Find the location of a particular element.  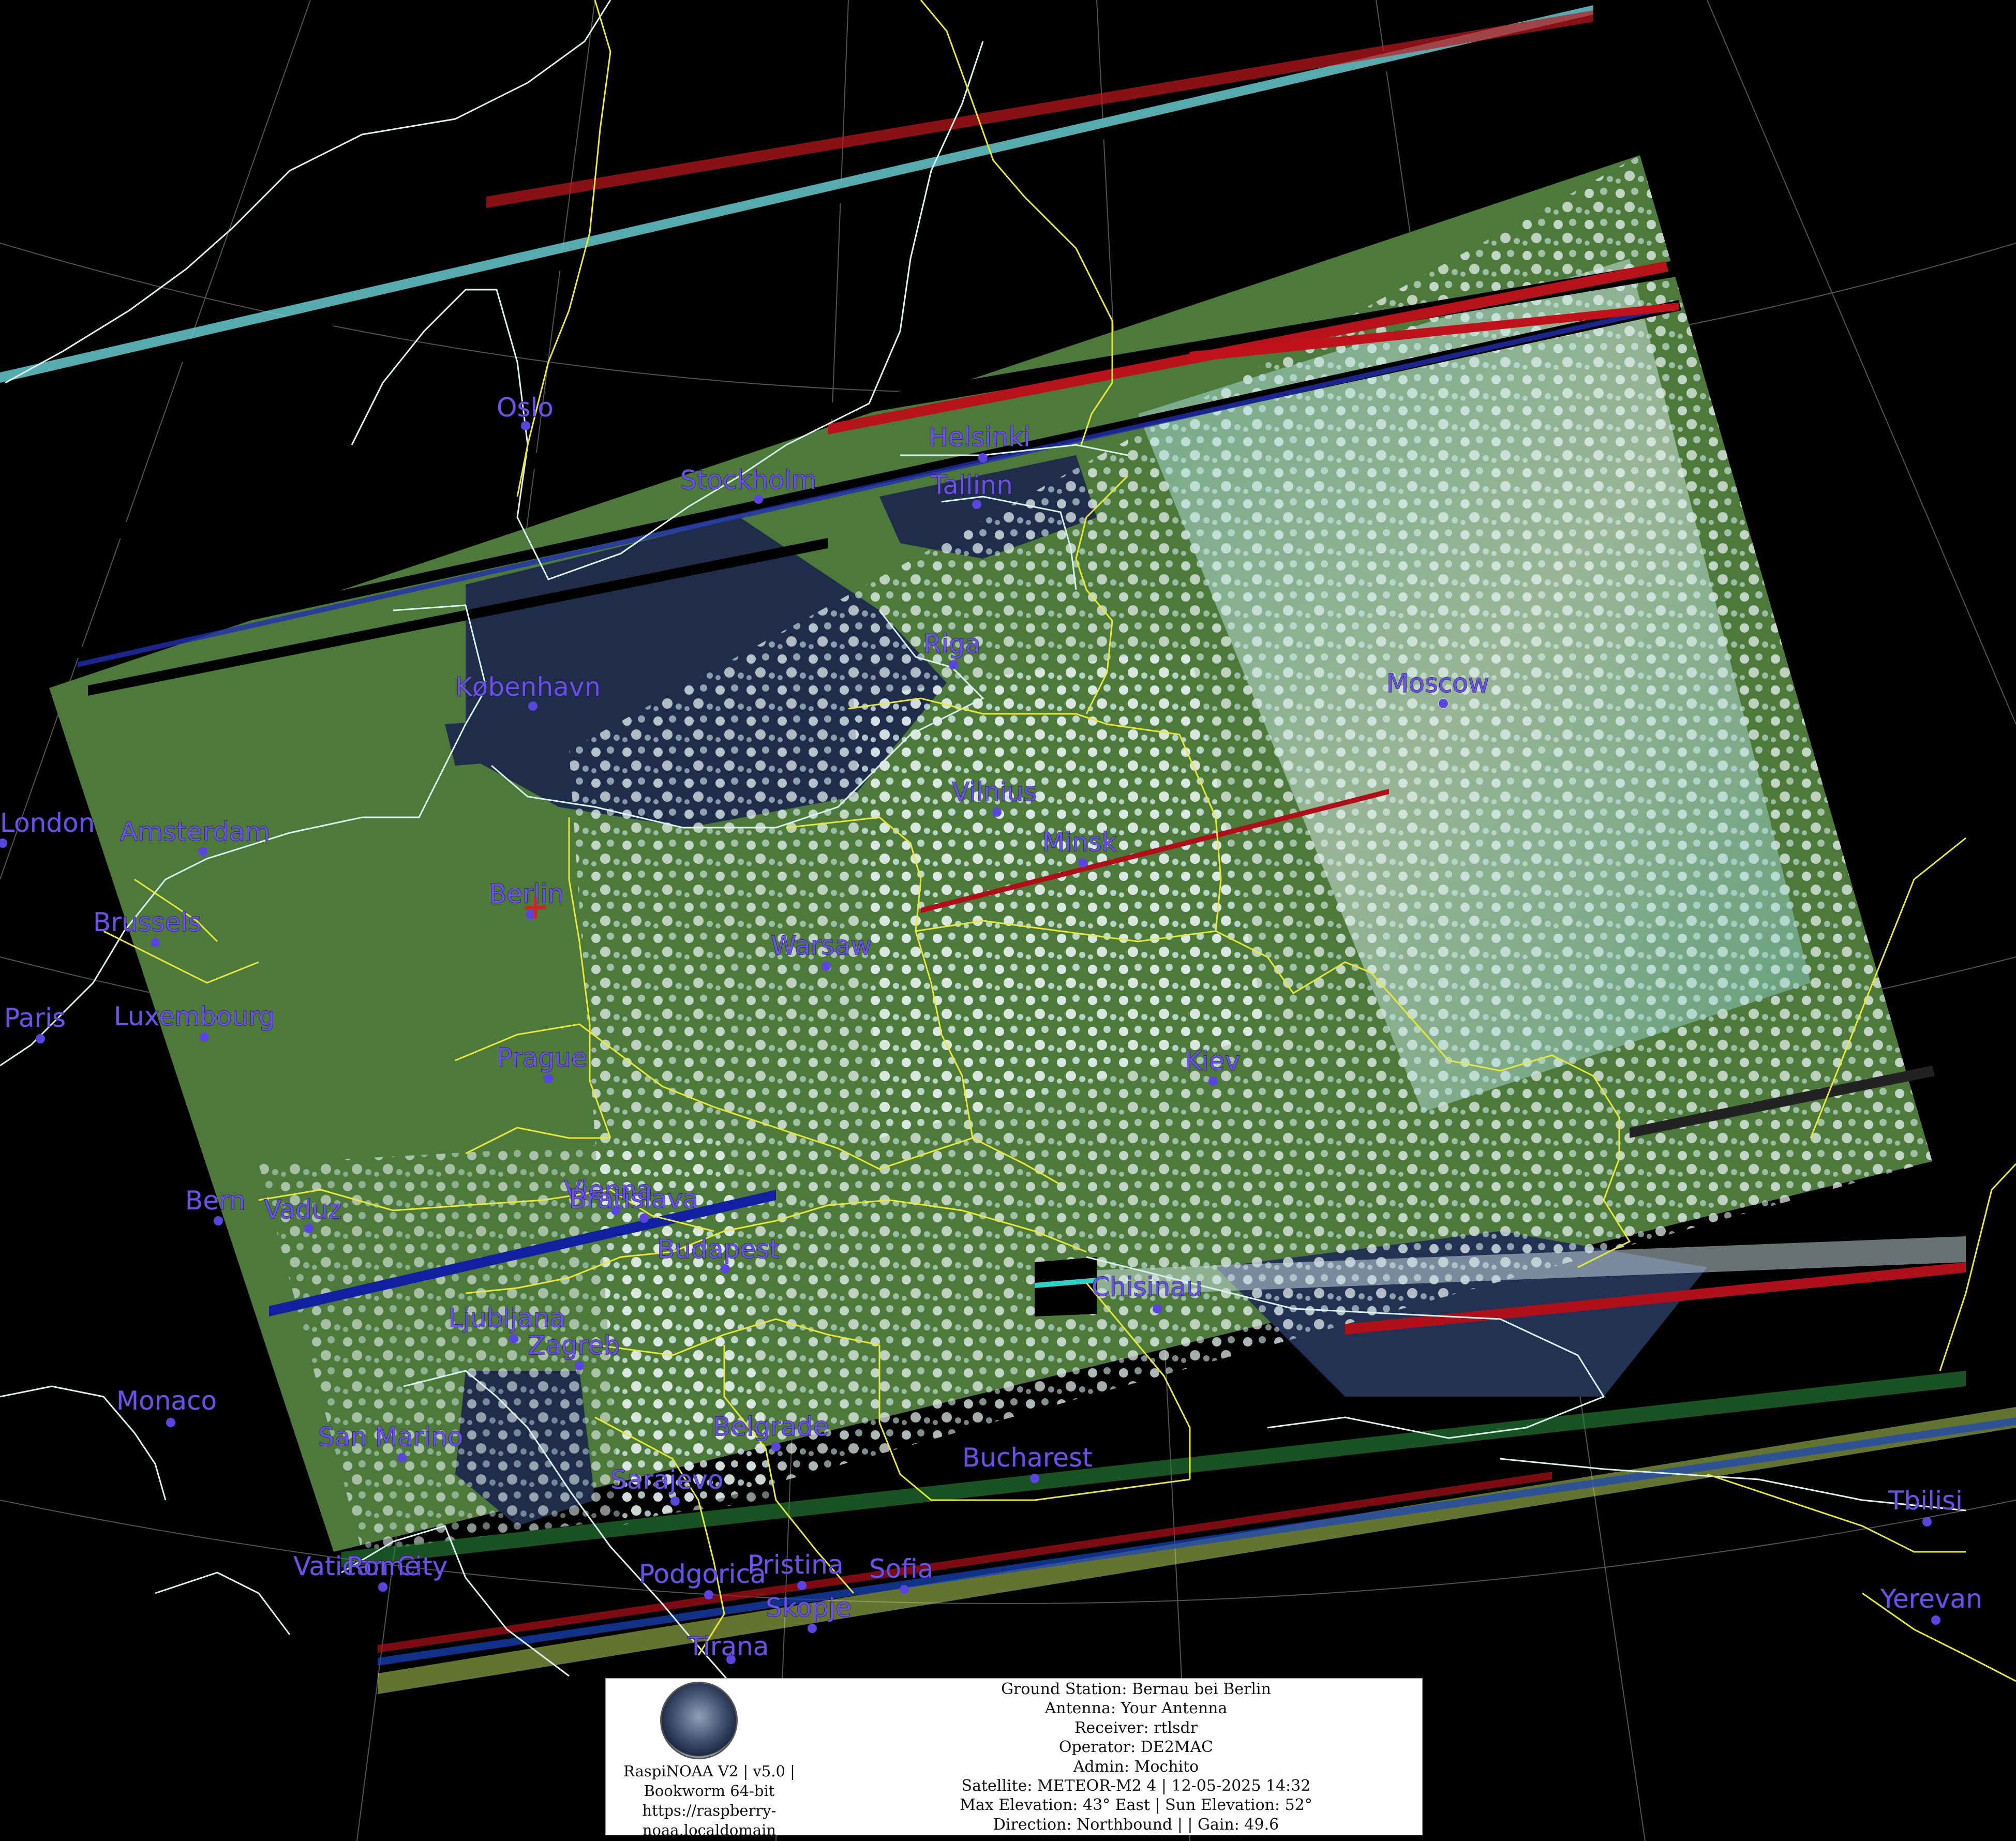

city-label: Zagreb is located at coordinates (574, 1345).